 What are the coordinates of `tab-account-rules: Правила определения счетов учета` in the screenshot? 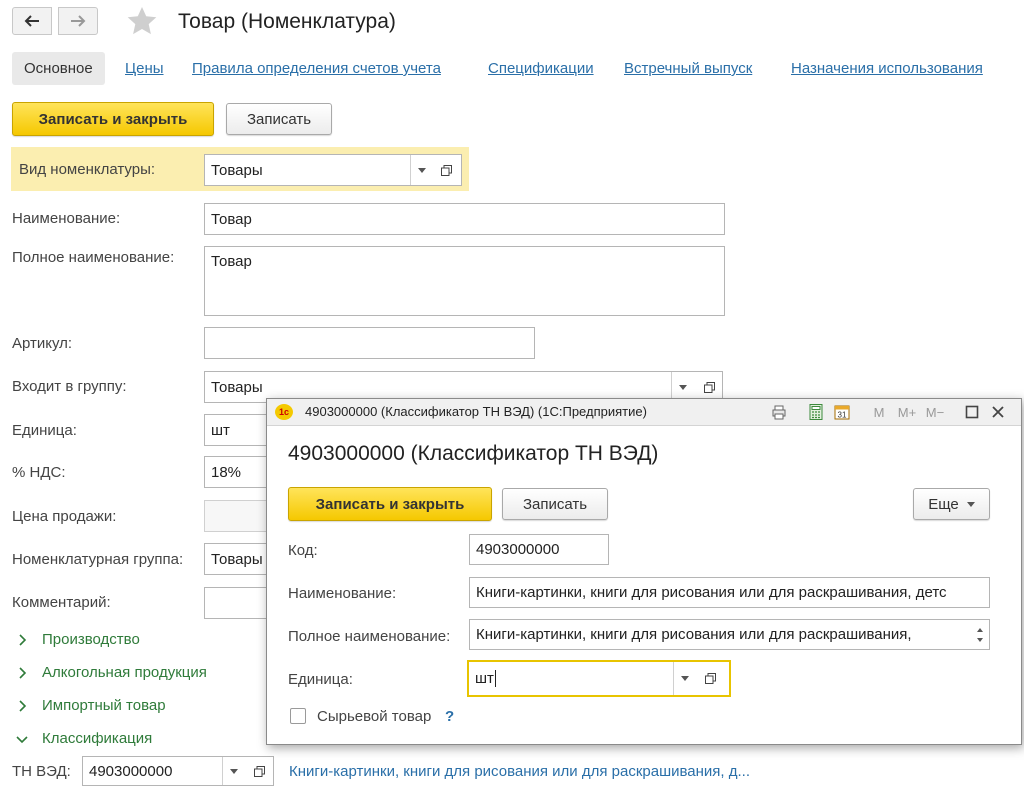 It's located at (316, 68).